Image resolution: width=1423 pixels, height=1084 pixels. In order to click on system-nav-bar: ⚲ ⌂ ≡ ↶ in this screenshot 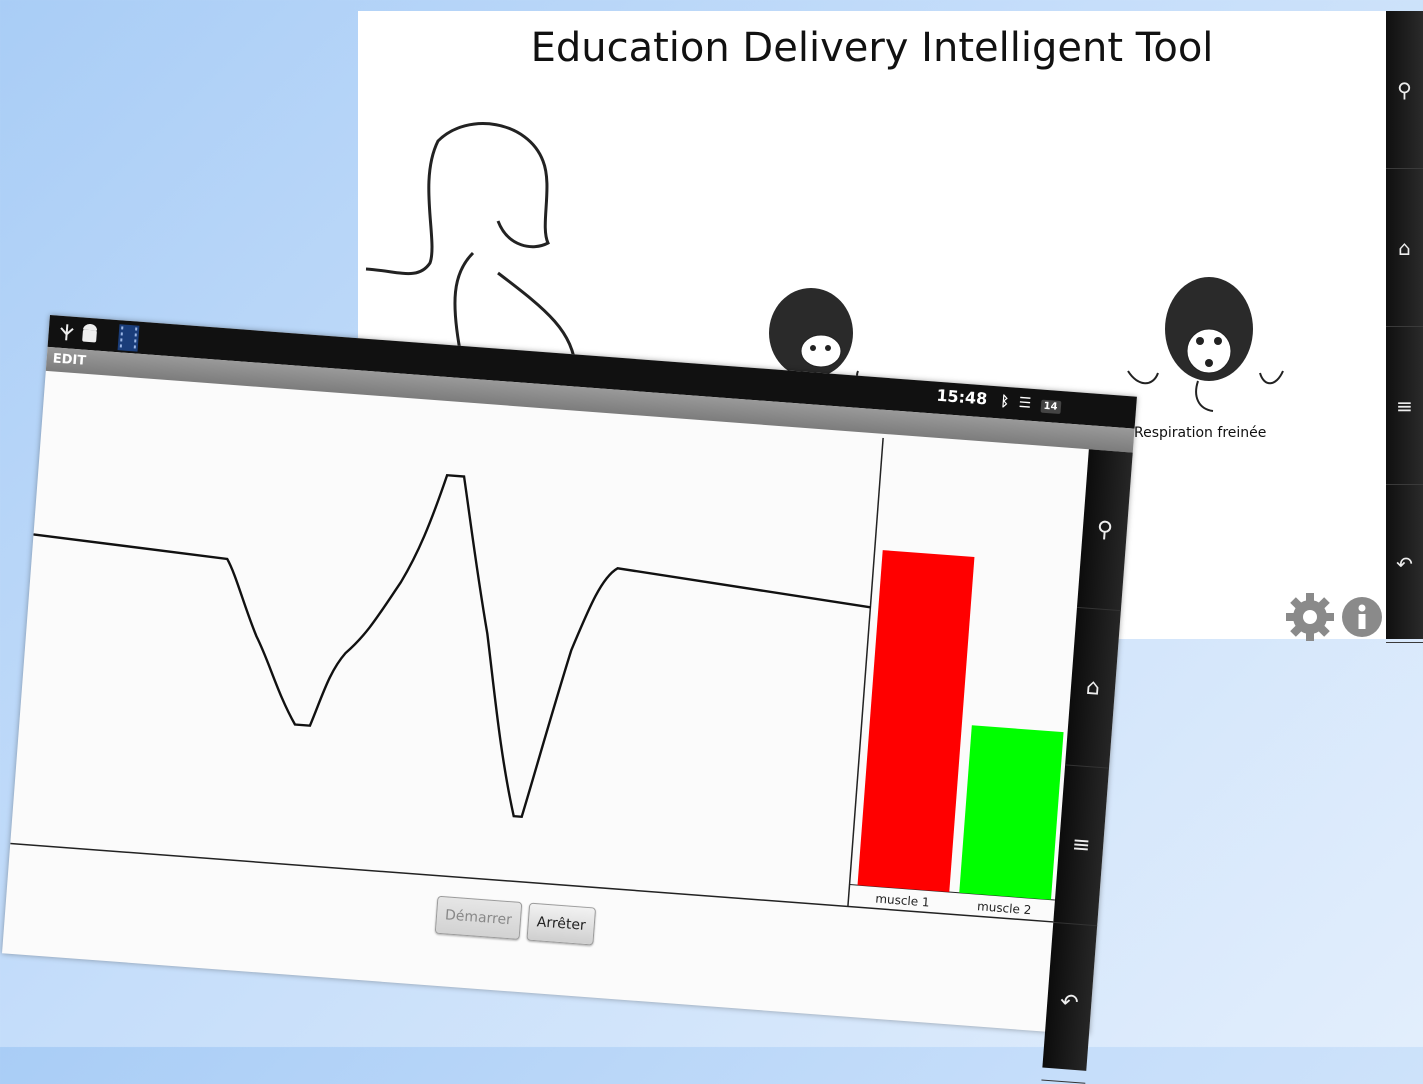, I will do `click(1404, 327)`.